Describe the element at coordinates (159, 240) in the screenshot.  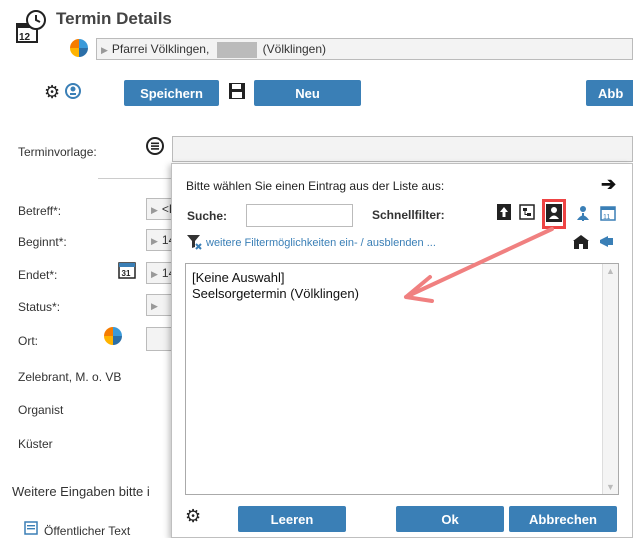
I see `beginnt-field: ▶14` at that location.